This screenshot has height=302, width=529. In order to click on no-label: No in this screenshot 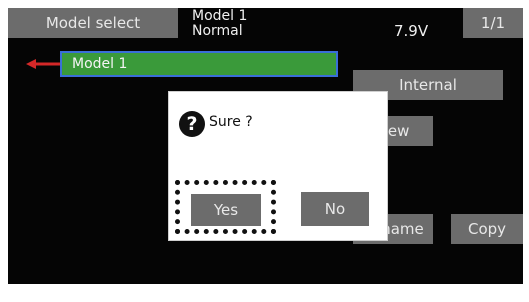, I will do `click(335, 209)`.